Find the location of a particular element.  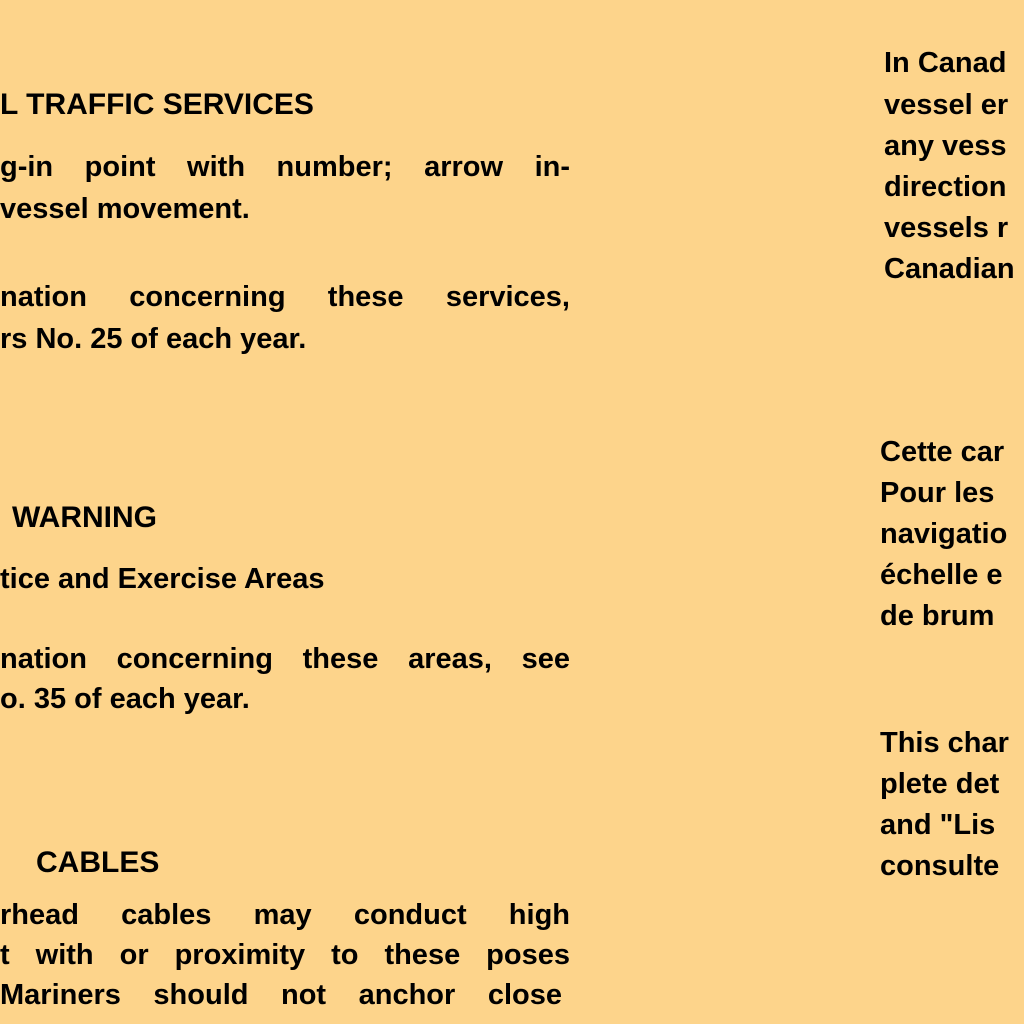

right-paragraph-line: In Canad is located at coordinates (945, 63).